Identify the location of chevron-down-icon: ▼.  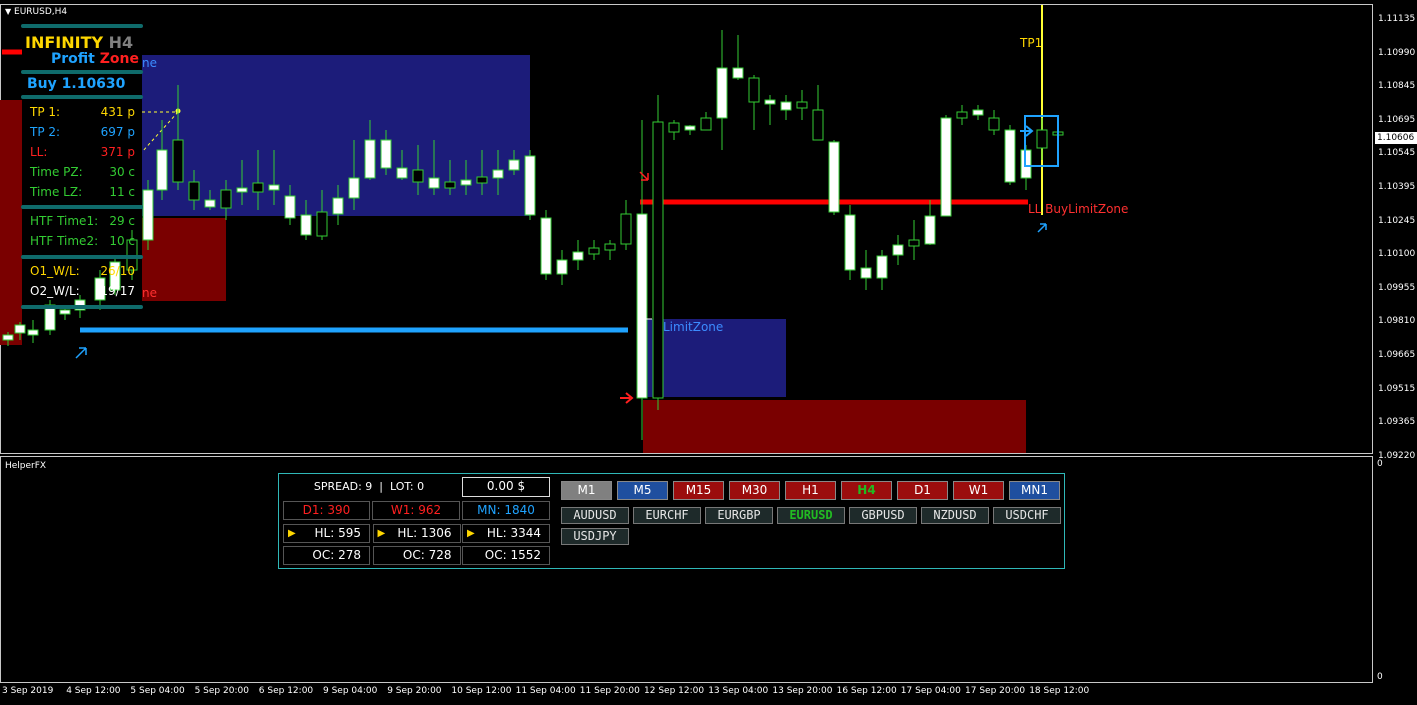
(8, 11).